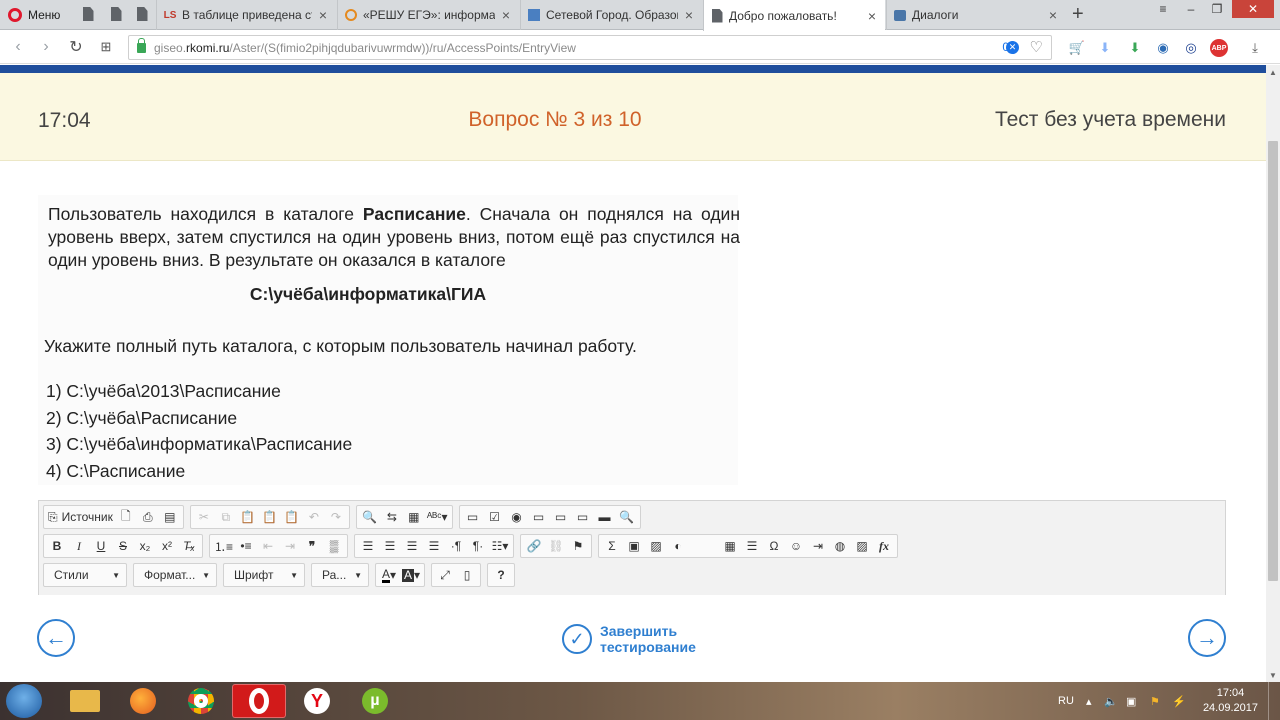  What do you see at coordinates (264, 575) in the screenshot?
I see `font-dropdown: Шрифт ▼` at bounding box center [264, 575].